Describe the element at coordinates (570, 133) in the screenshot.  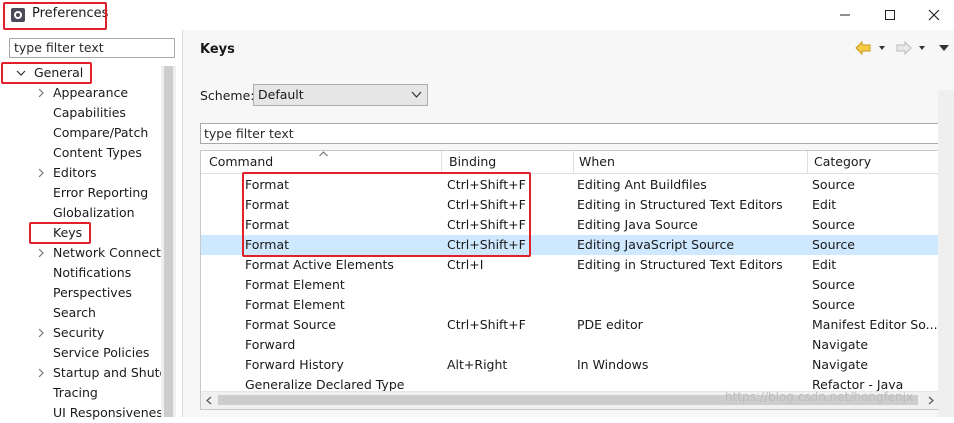
I see `keys-filter-input: type filter text` at that location.